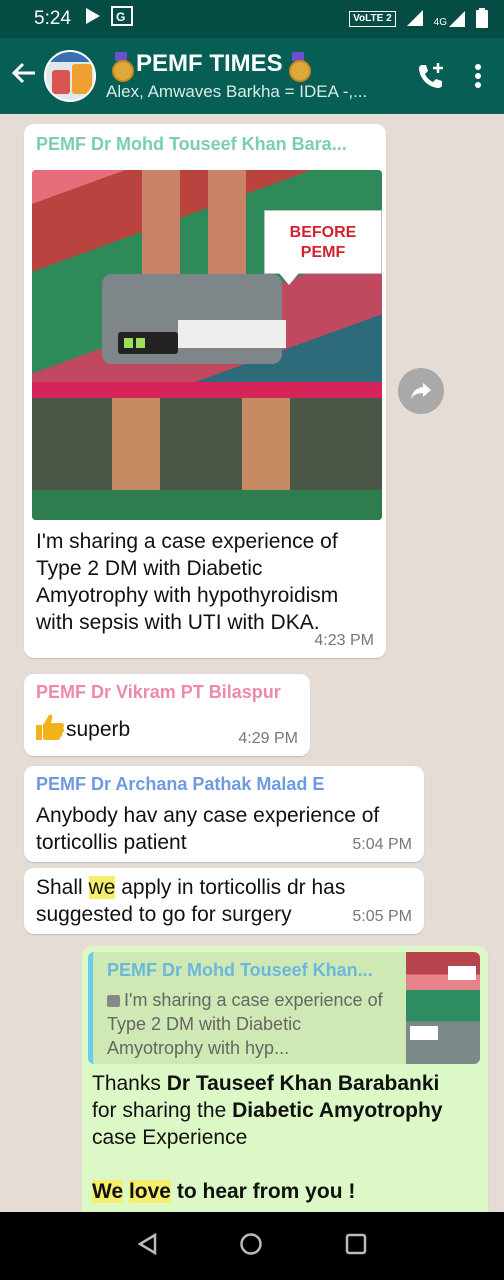 The image size is (504, 1280). I want to click on message-sender: PEMF Dr Archana Pathak Malad E, so click(224, 784).